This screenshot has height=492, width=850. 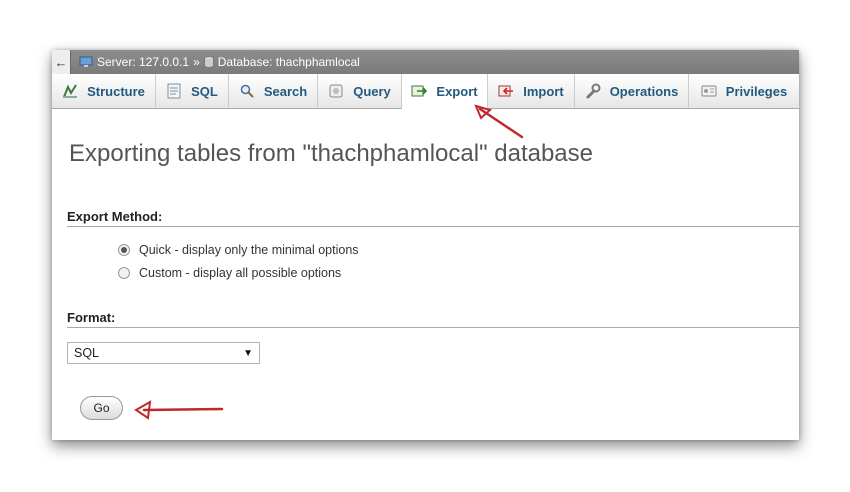 I want to click on sql-icon, so click(x=174, y=91).